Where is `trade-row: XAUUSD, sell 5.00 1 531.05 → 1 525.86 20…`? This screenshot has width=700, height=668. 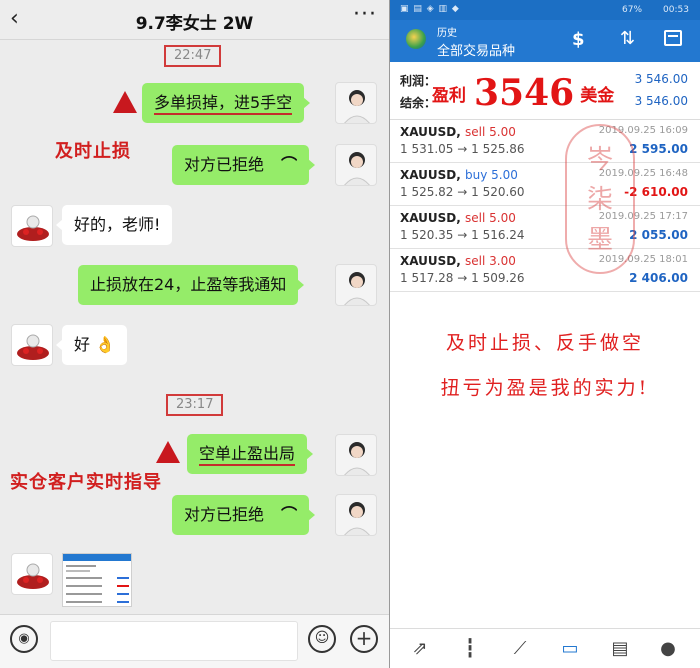
trade-row: XAUUSD, sell 5.00 1 531.05 → 1 525.86 20… is located at coordinates (545, 142).